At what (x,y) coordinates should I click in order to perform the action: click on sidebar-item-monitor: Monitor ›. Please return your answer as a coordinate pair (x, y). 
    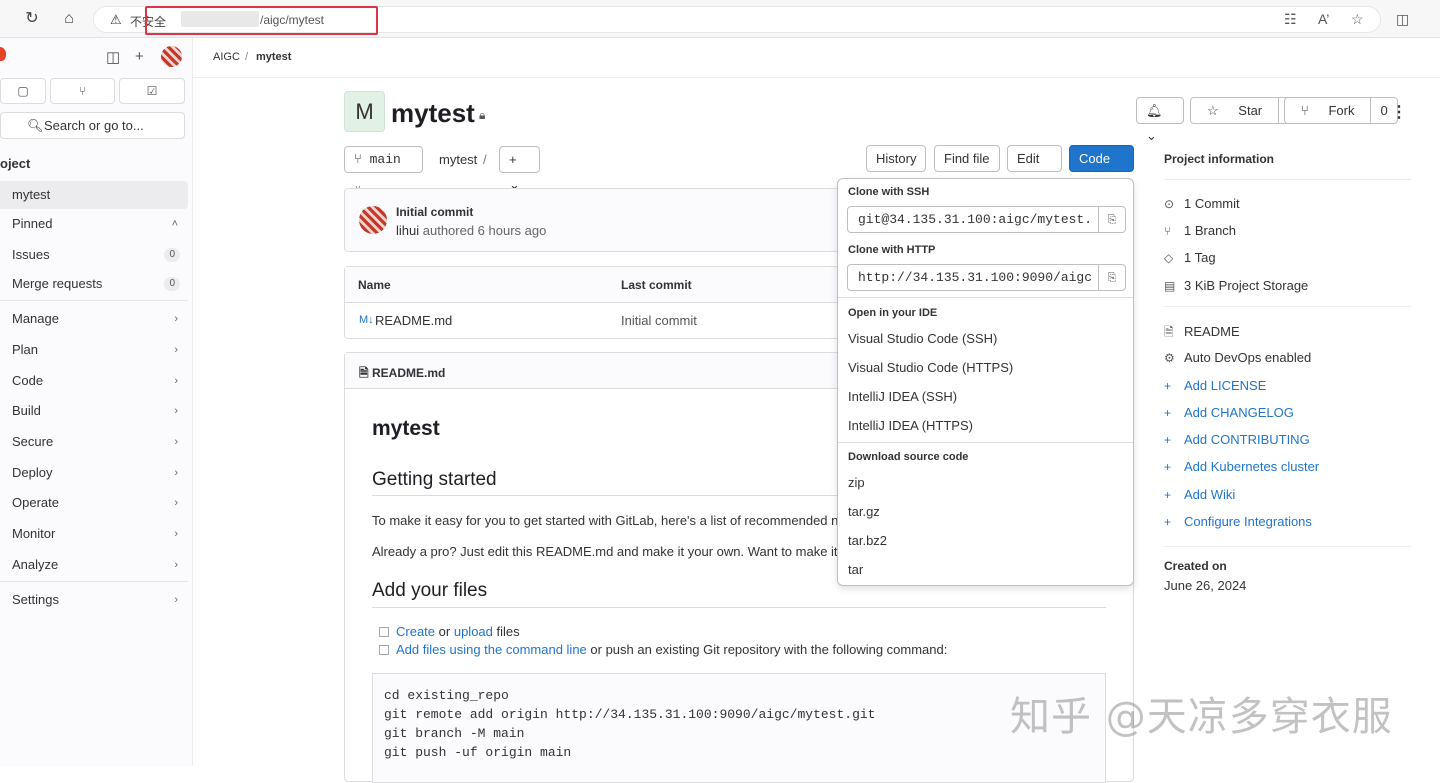
    Looking at the image, I should click on (94, 534).